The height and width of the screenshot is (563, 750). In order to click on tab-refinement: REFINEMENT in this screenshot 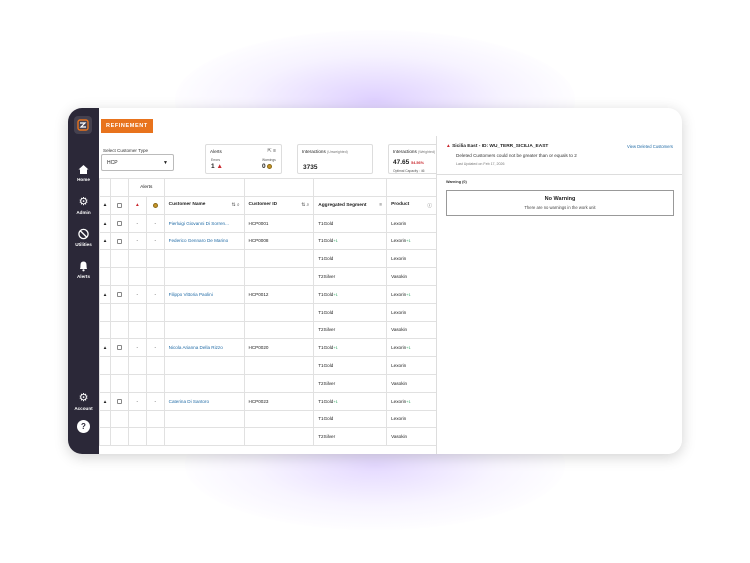, I will do `click(127, 126)`.